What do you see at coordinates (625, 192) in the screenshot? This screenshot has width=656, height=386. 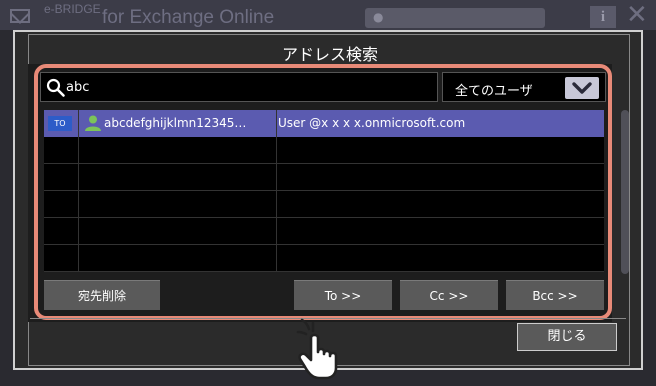 I see `scrollbar` at bounding box center [625, 192].